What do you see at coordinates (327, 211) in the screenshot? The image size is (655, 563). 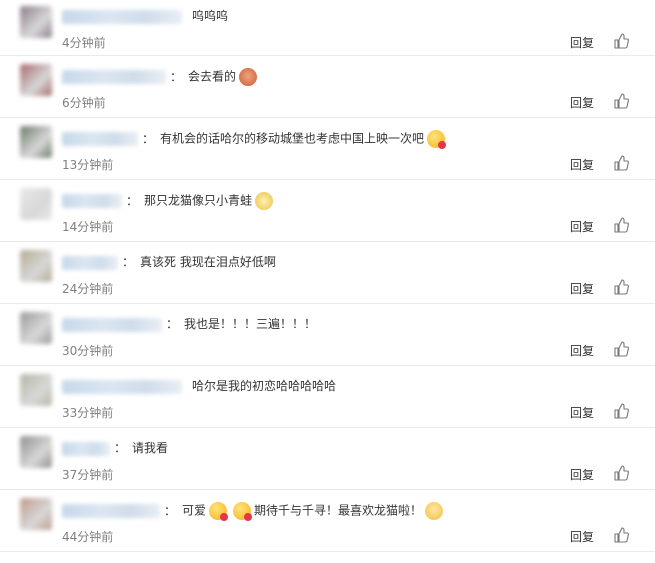 I see `comment-item: ： 那只龙猫像只小青蛙 14分钟前 回复` at bounding box center [327, 211].